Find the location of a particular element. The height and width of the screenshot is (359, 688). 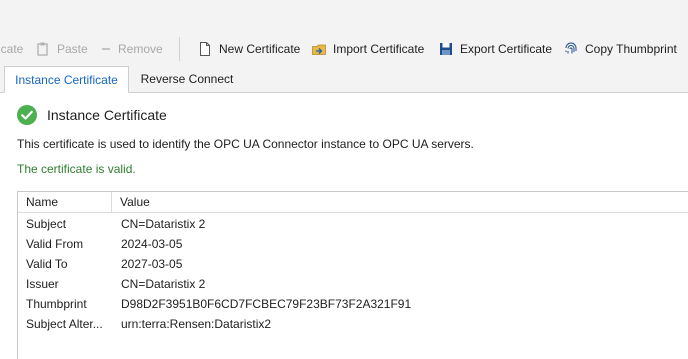

copy-button: icate is located at coordinates (11, 49).